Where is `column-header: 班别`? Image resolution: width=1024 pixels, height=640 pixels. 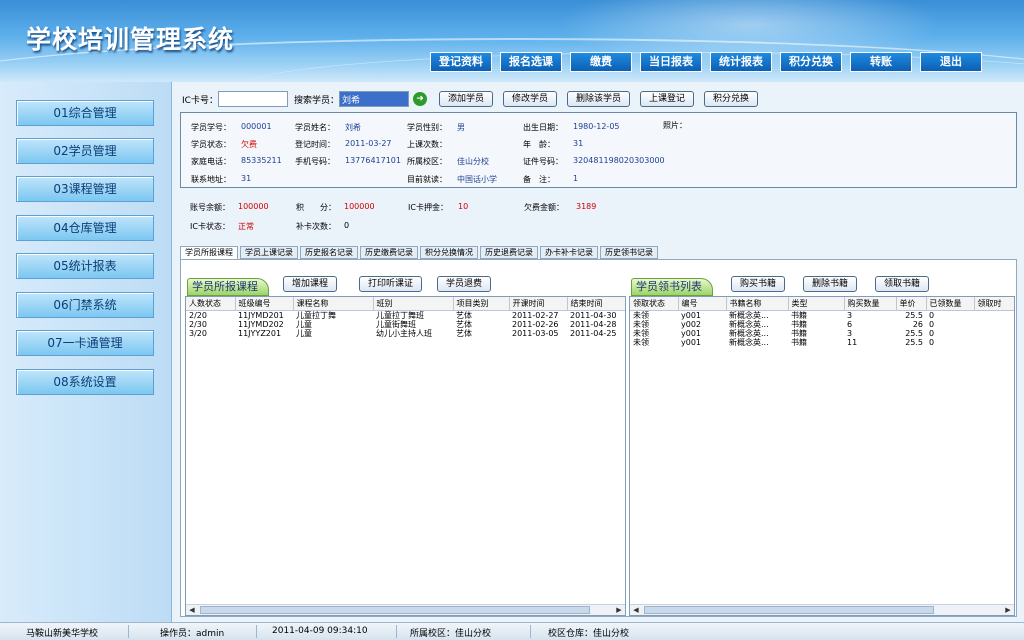
column-header: 班别 is located at coordinates (413, 304).